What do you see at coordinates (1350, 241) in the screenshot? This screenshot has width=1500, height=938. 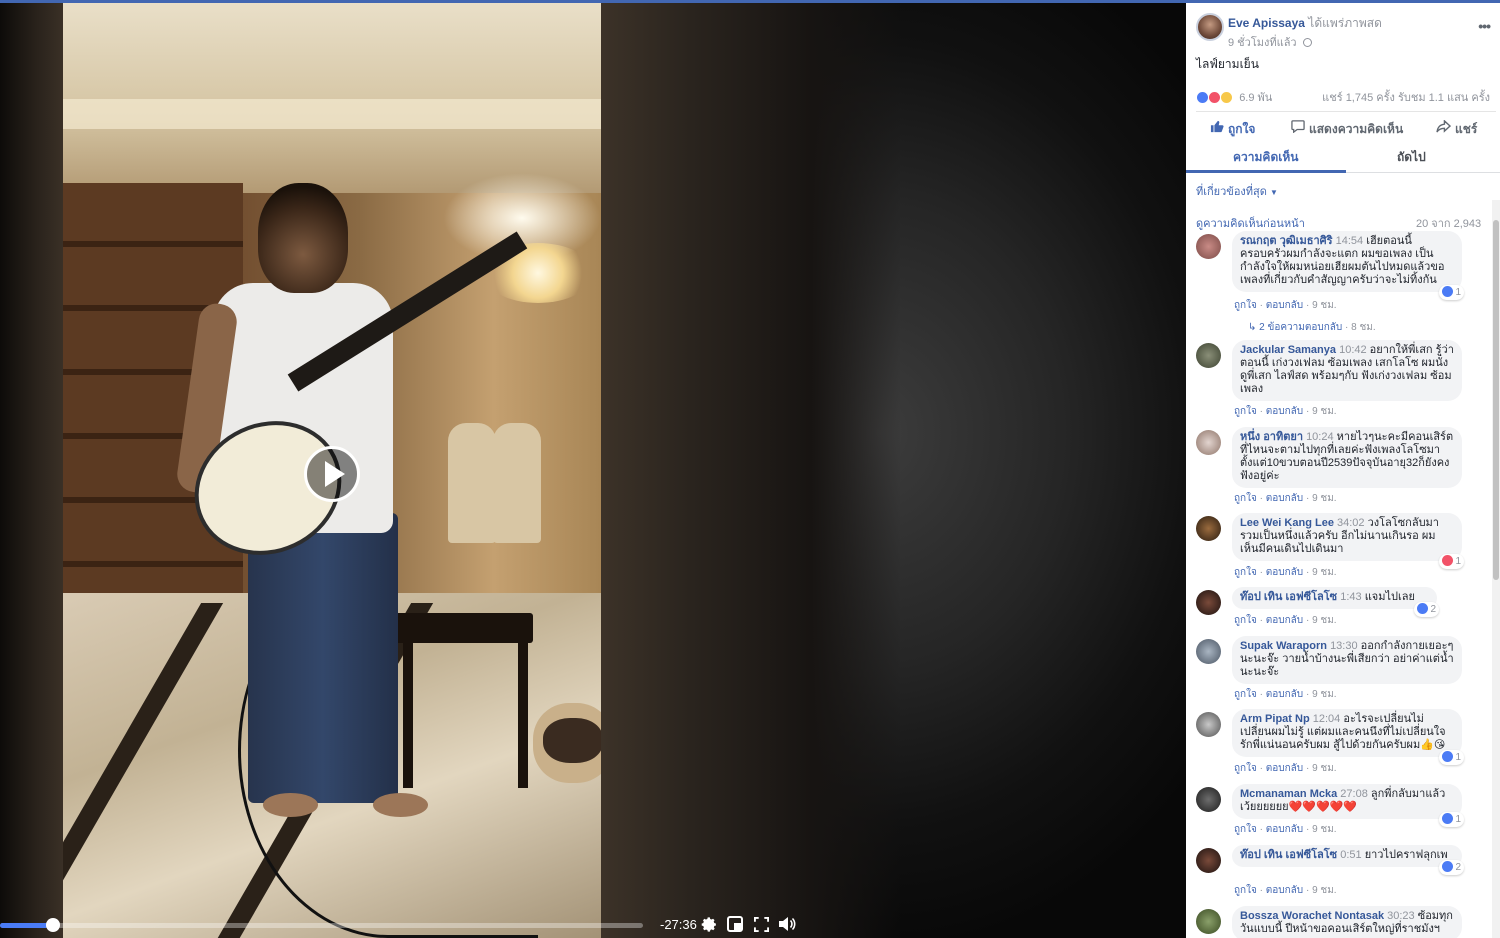 I see `comment-timestamp: 14:54` at bounding box center [1350, 241].